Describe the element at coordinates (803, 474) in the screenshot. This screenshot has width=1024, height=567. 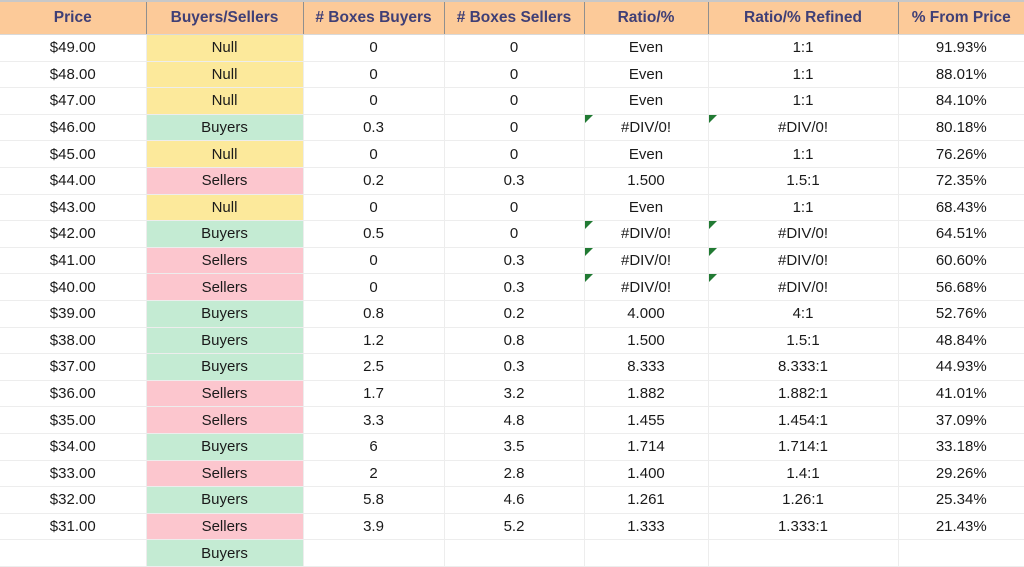
I see `cell-ratio-refined: 1.4:1` at that location.